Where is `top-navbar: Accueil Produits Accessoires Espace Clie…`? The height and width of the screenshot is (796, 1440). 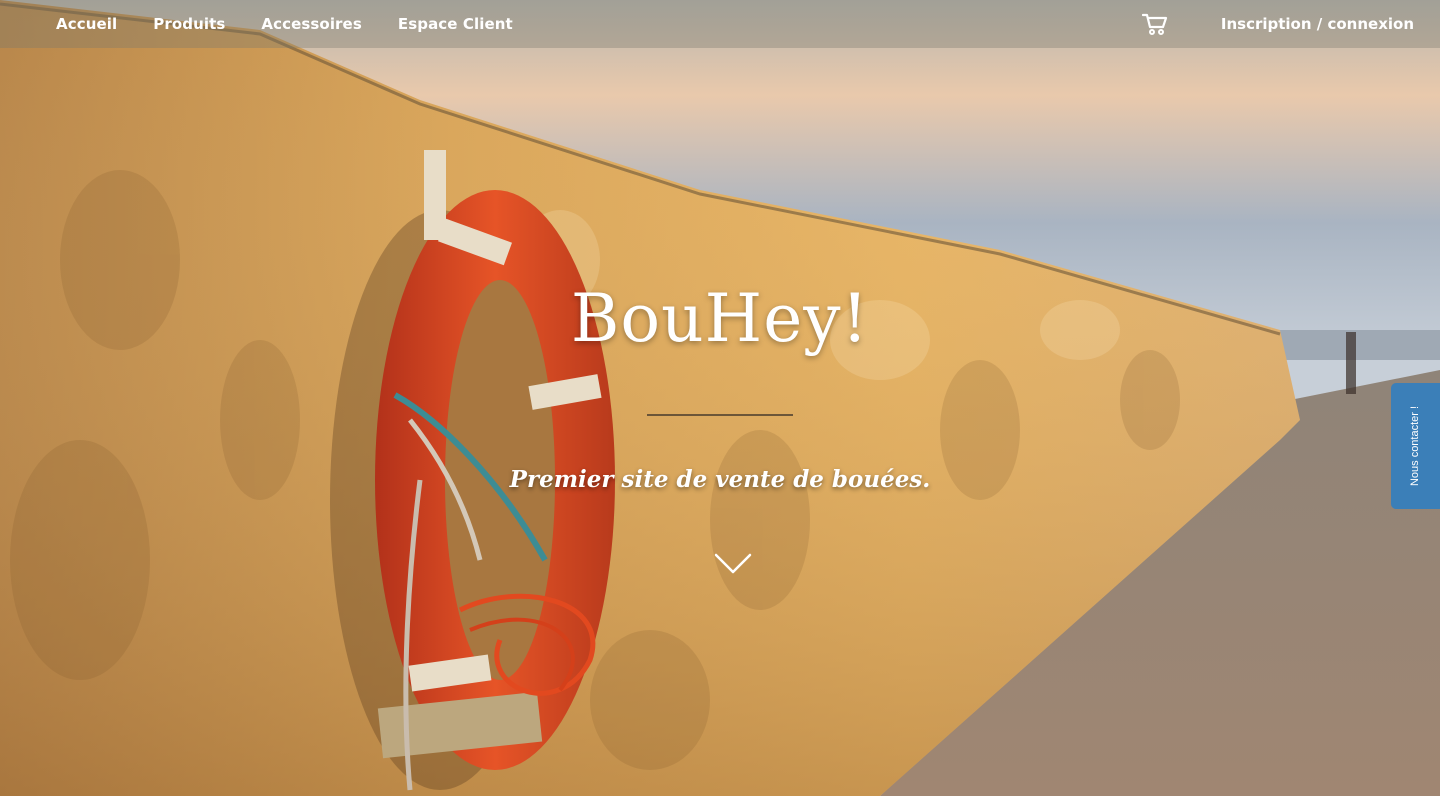
top-navbar: Accueil Produits Accessoires Espace Clie… is located at coordinates (720, 24).